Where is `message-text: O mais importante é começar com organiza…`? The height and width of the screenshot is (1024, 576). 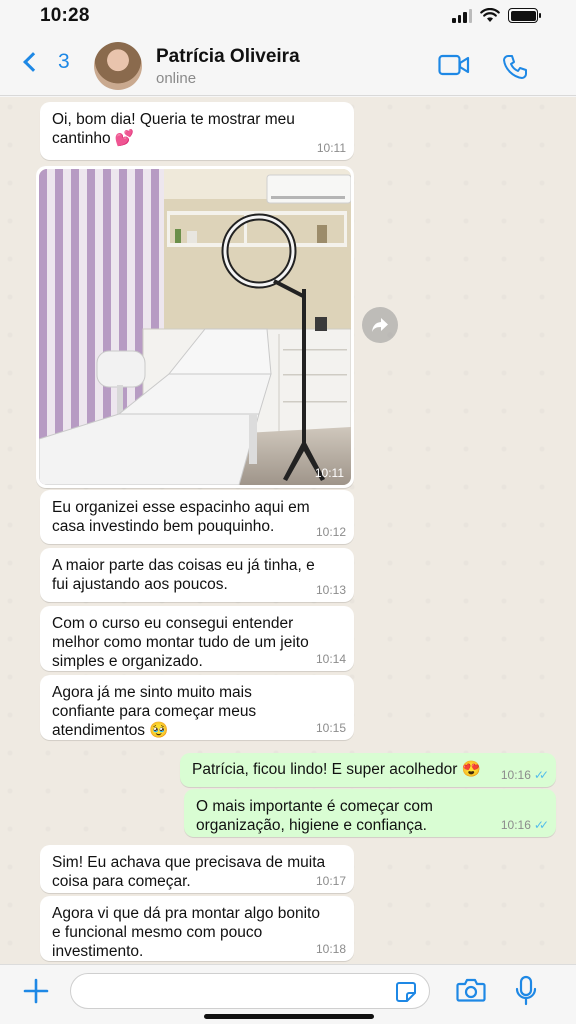 message-text: O mais importante é começar com organiza… is located at coordinates (314, 816).